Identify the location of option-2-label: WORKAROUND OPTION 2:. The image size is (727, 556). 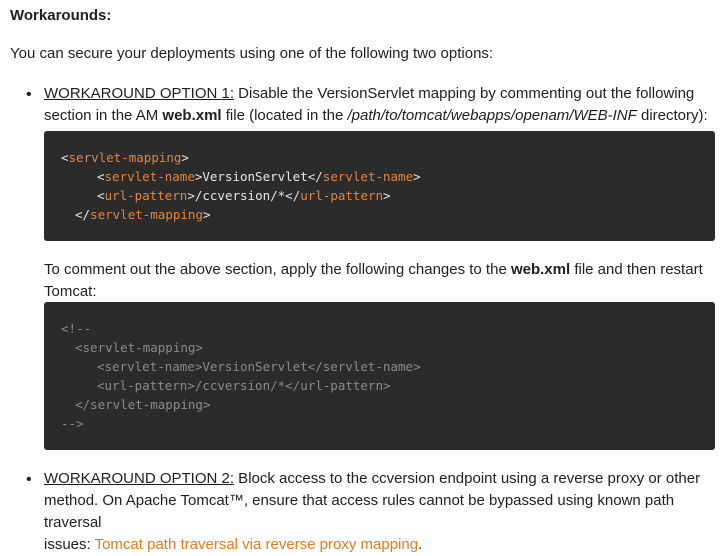
(139, 478).